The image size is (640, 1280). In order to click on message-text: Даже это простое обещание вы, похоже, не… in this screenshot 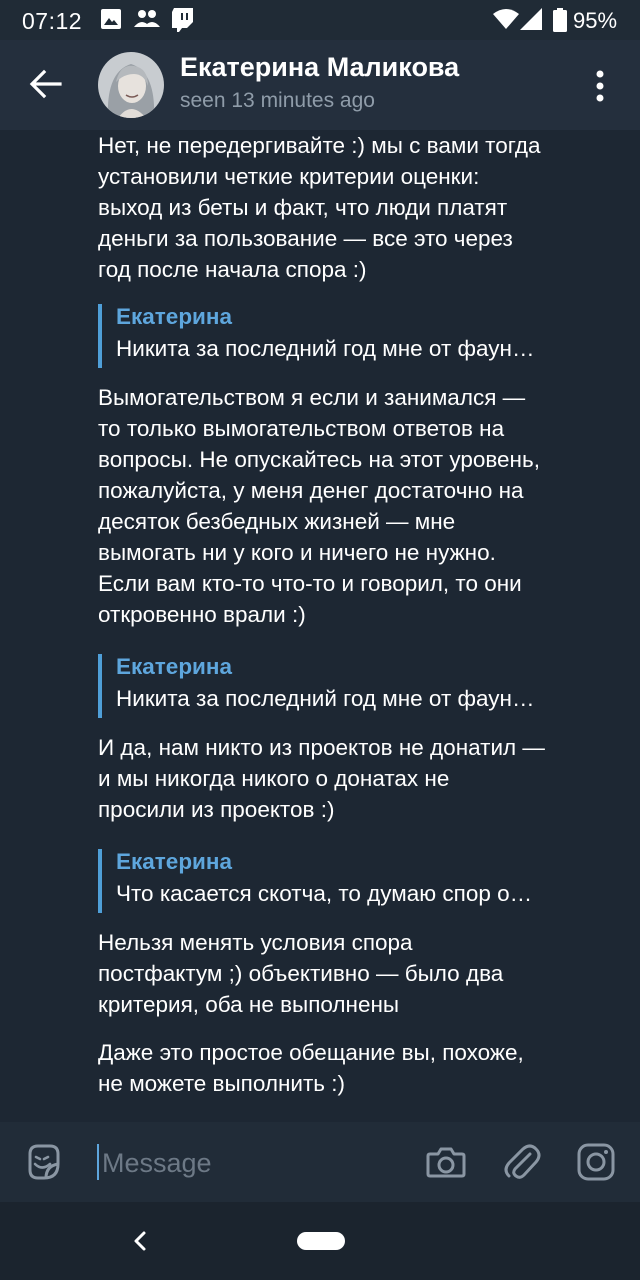, I will do `click(348, 1068)`.